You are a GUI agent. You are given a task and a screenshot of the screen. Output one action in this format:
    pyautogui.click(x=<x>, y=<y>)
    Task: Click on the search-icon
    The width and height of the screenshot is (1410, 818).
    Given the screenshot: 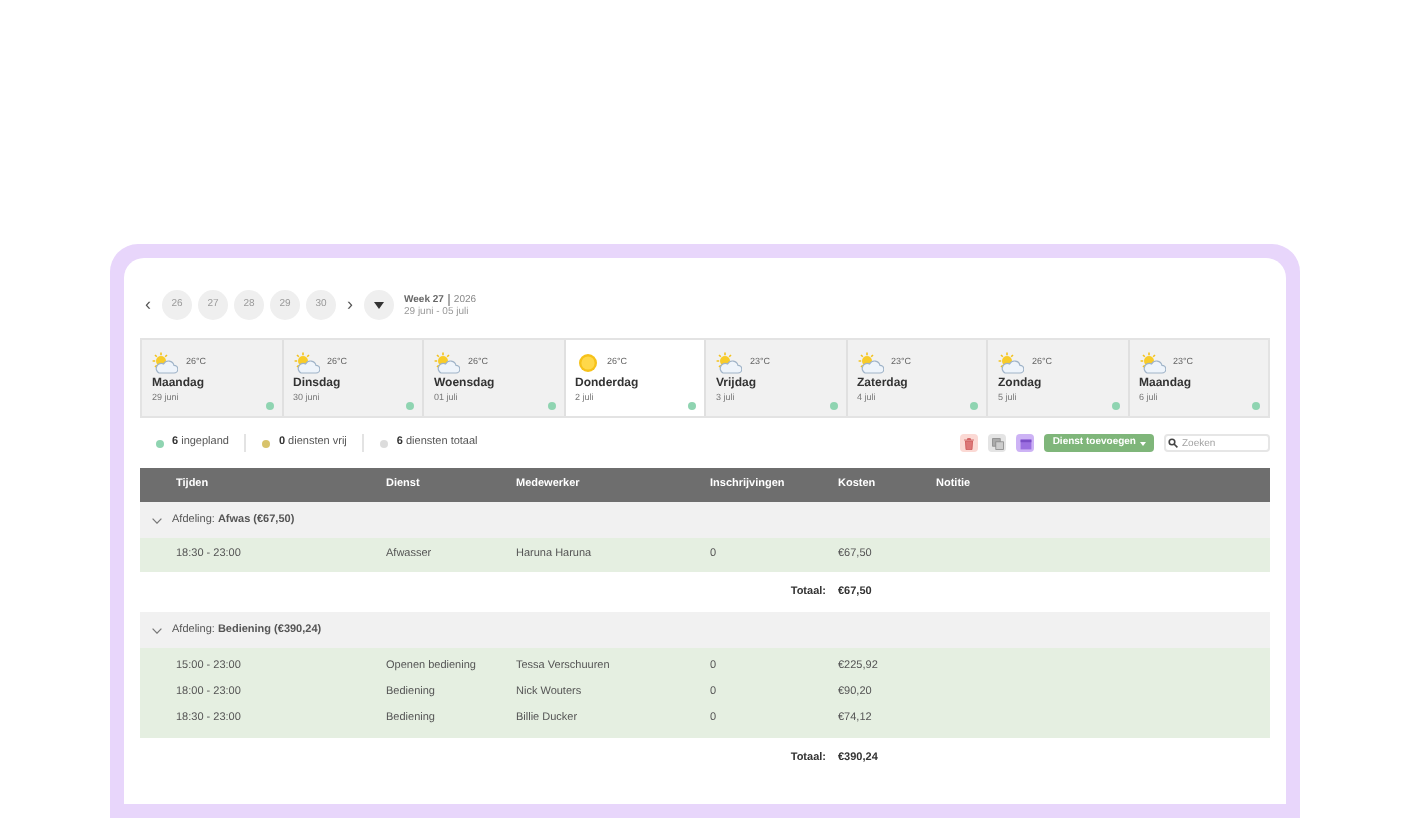 What is the action you would take?
    pyautogui.click(x=1173, y=443)
    